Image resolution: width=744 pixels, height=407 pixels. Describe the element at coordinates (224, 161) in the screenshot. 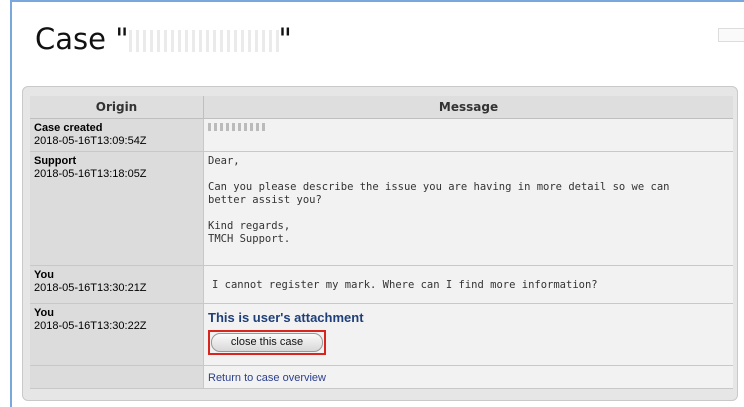

I see `message-line: Dear,` at that location.